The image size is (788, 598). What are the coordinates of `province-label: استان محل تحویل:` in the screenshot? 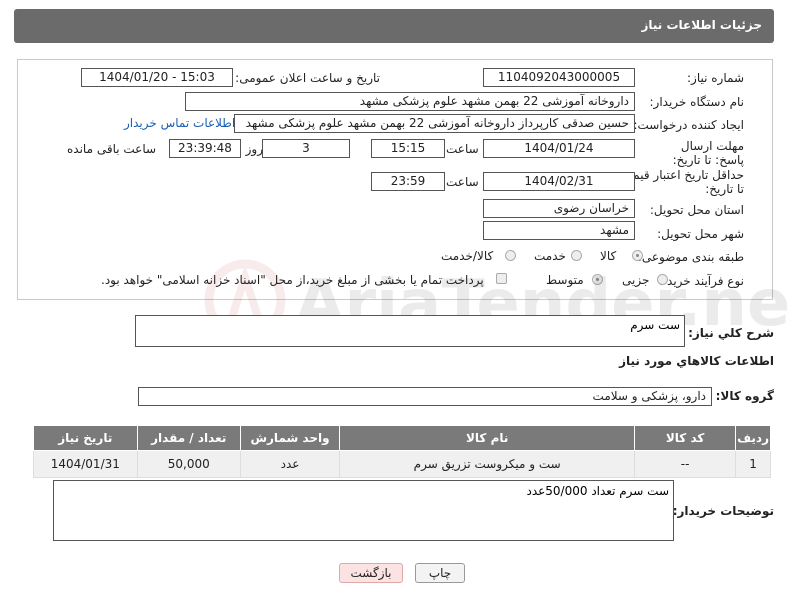 It's located at (696, 210).